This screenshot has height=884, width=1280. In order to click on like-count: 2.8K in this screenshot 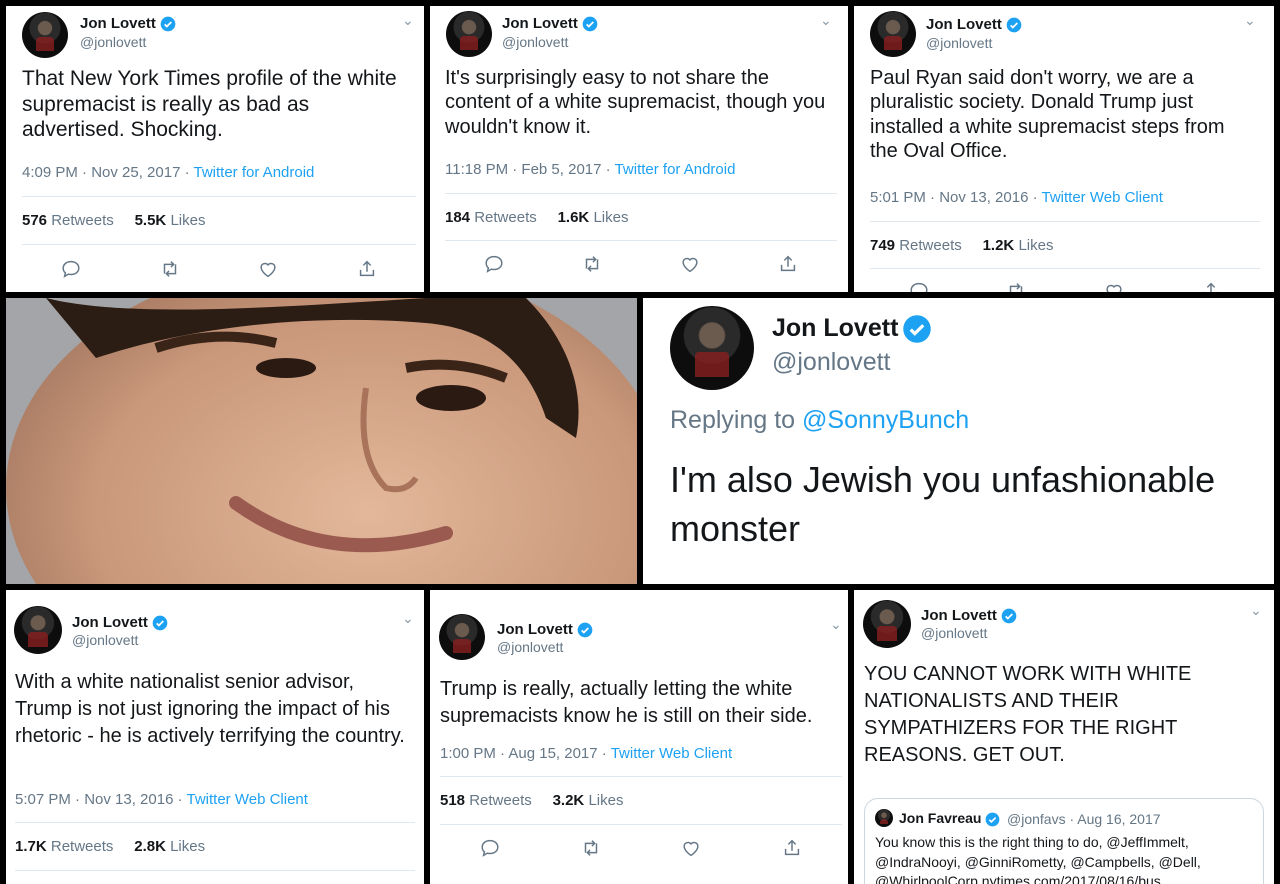, I will do `click(150, 846)`.